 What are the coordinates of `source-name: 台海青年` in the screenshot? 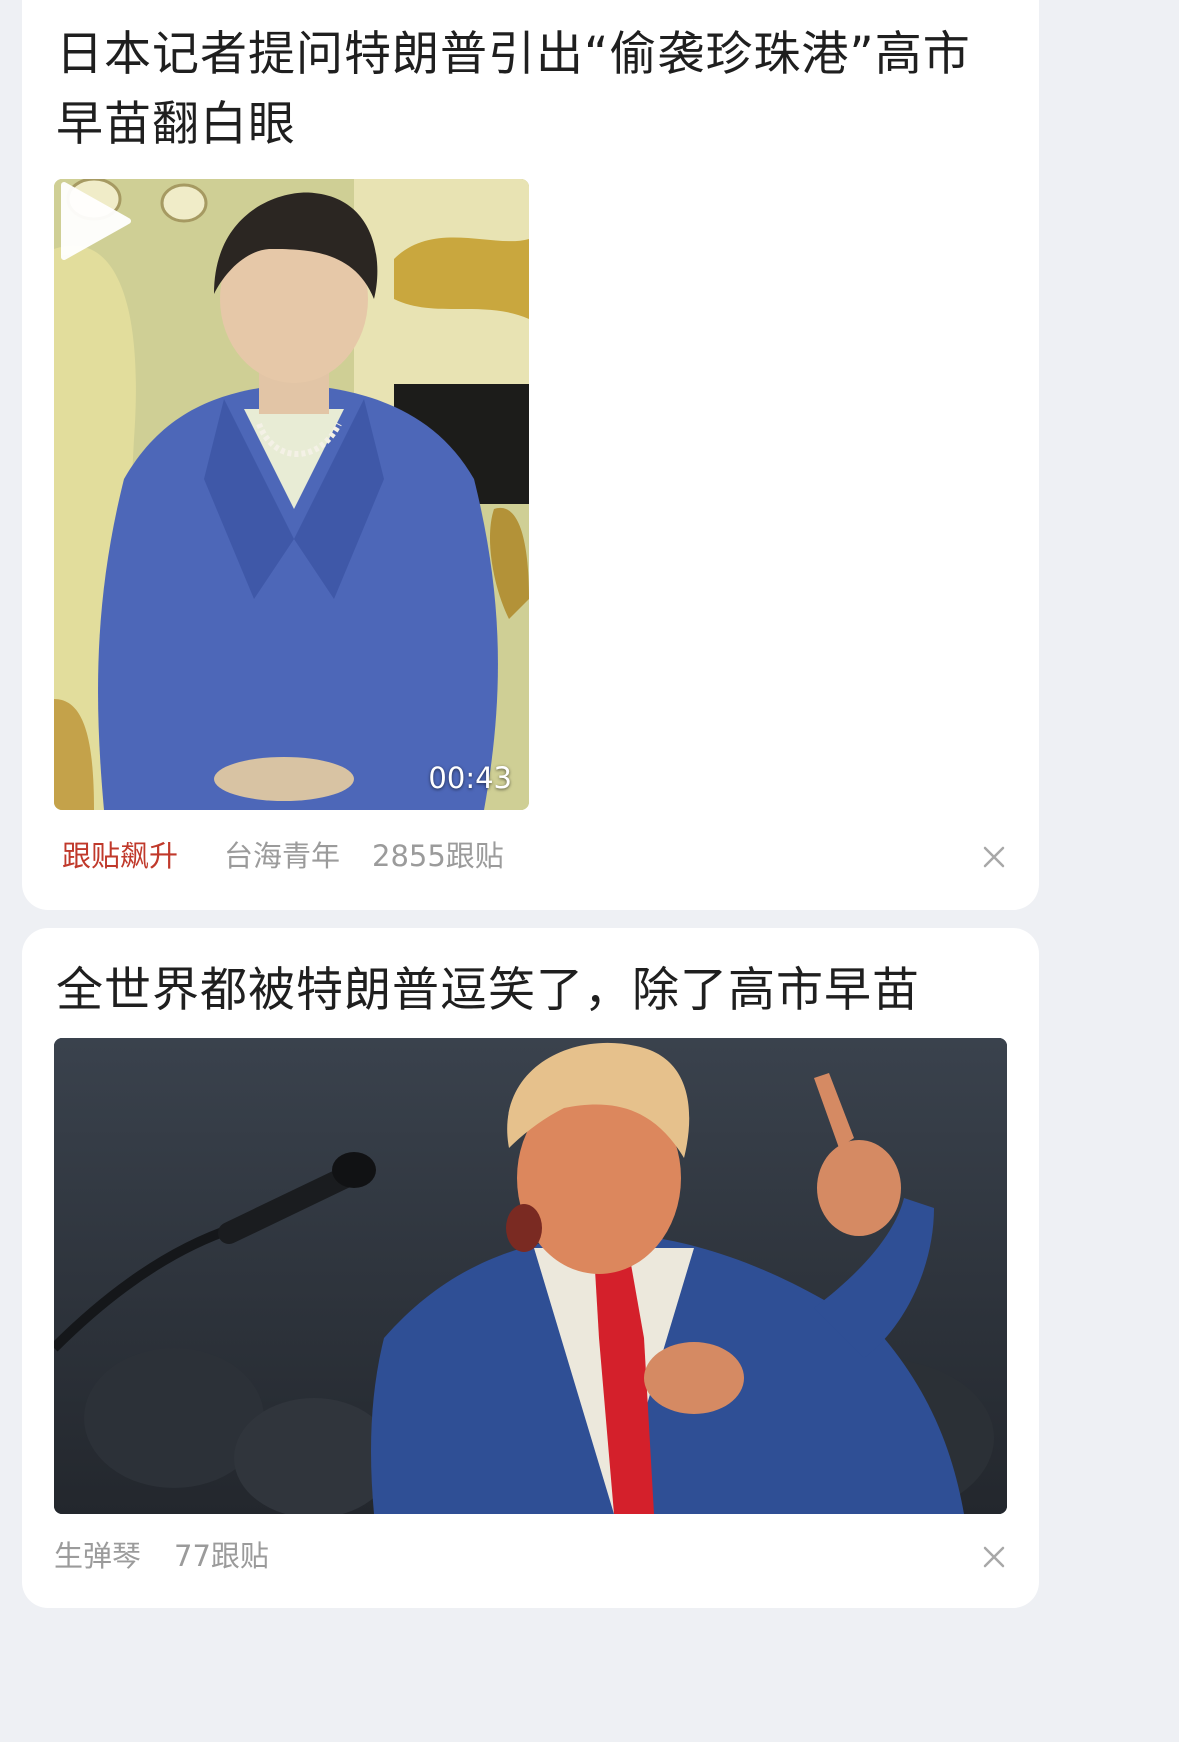 It's located at (282, 856).